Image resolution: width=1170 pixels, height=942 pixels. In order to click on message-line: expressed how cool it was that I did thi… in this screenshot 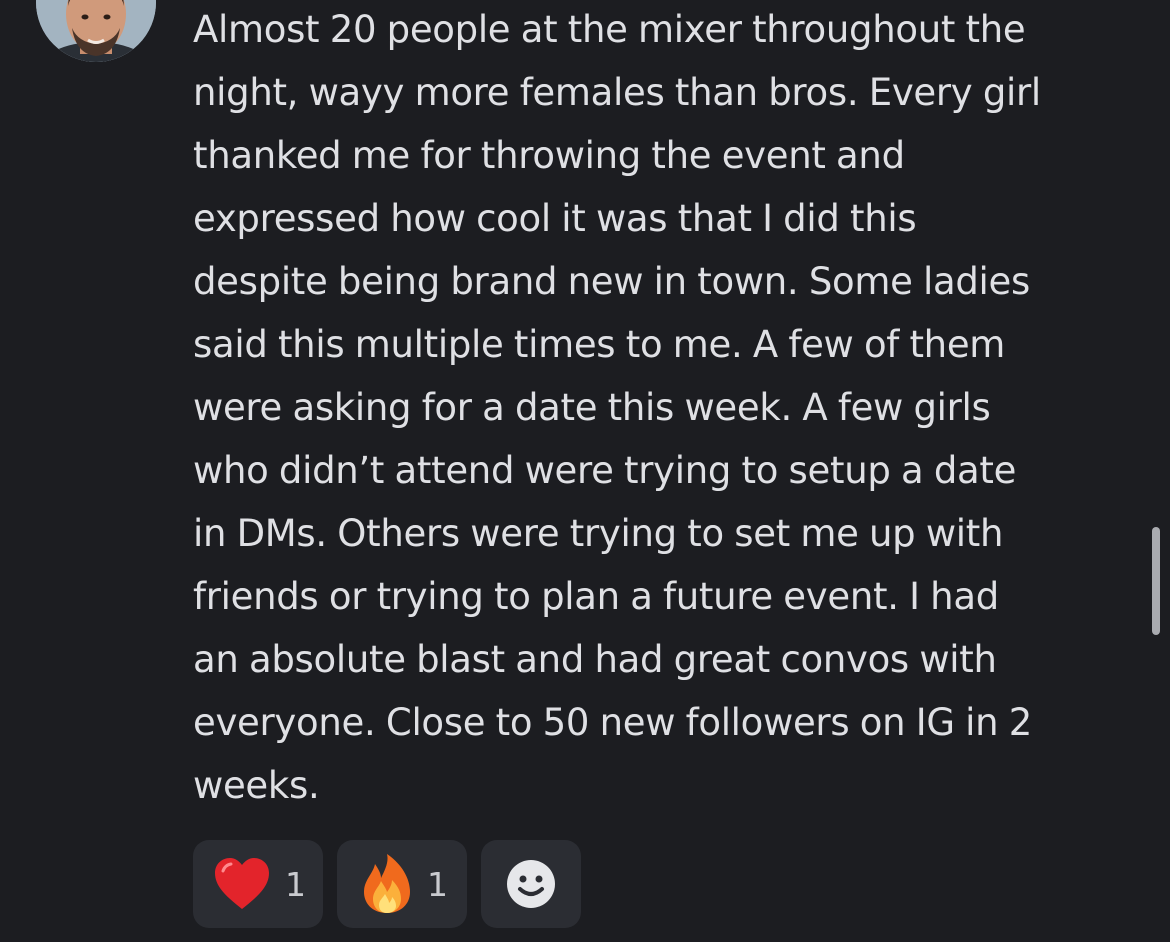, I will do `click(555, 218)`.